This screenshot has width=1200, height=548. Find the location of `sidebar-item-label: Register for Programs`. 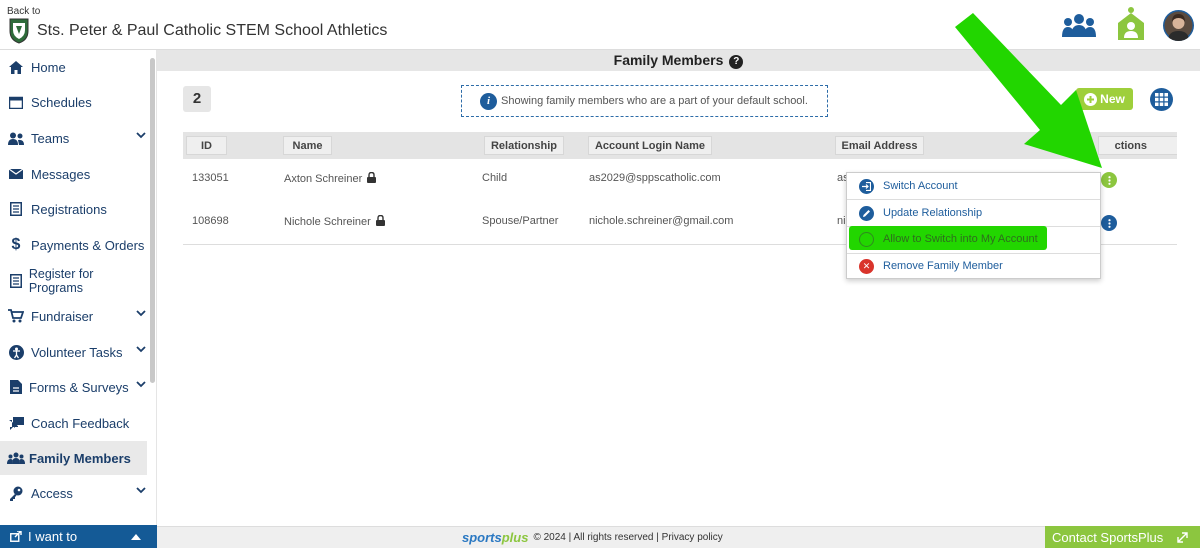

sidebar-item-label: Register for Programs is located at coordinates (61, 281).